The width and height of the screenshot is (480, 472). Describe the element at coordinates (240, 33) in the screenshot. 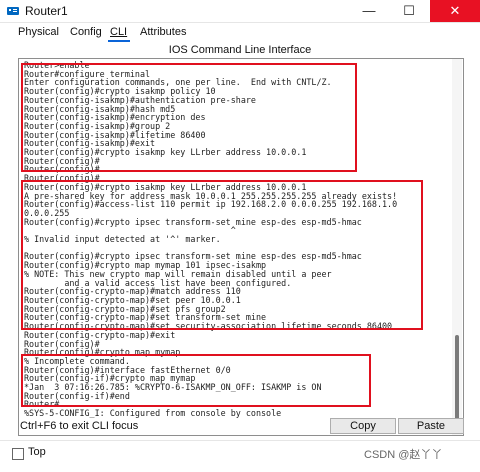

I see `tab-bar: Physical Config CLI Attributes` at that location.